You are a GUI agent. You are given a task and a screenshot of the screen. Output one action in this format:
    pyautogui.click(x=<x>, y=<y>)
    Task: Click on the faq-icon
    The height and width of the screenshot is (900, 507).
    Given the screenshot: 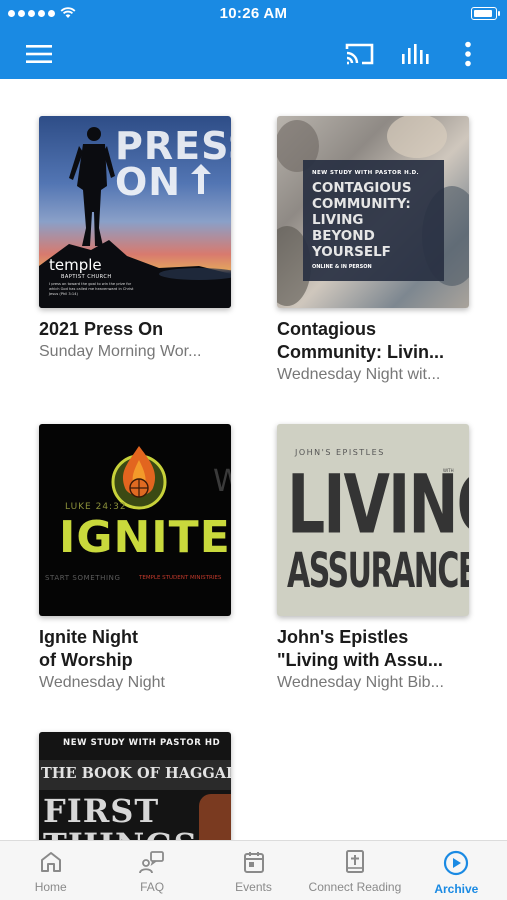 What is the action you would take?
    pyautogui.click(x=152, y=862)
    